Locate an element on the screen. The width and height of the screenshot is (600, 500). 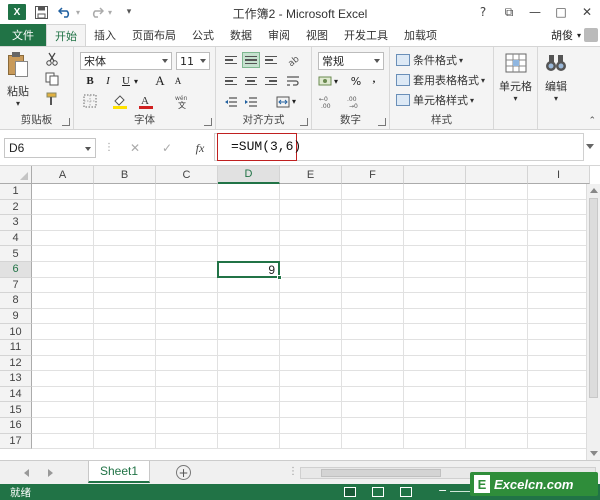
column-header: B is located at coordinates (125, 175).